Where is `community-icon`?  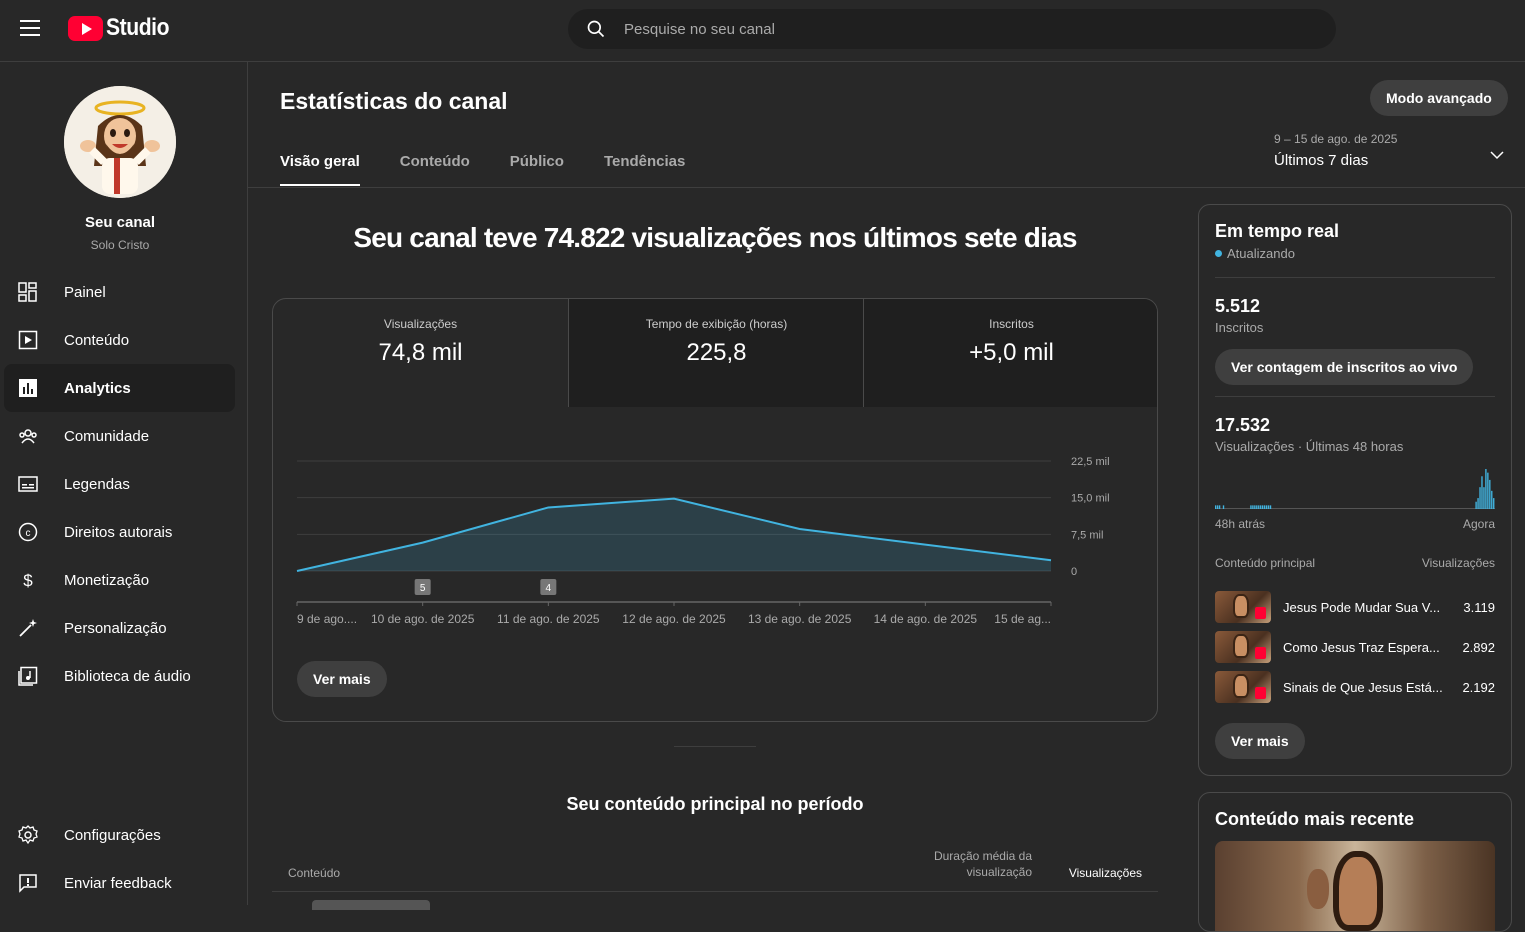
community-icon is located at coordinates (28, 436).